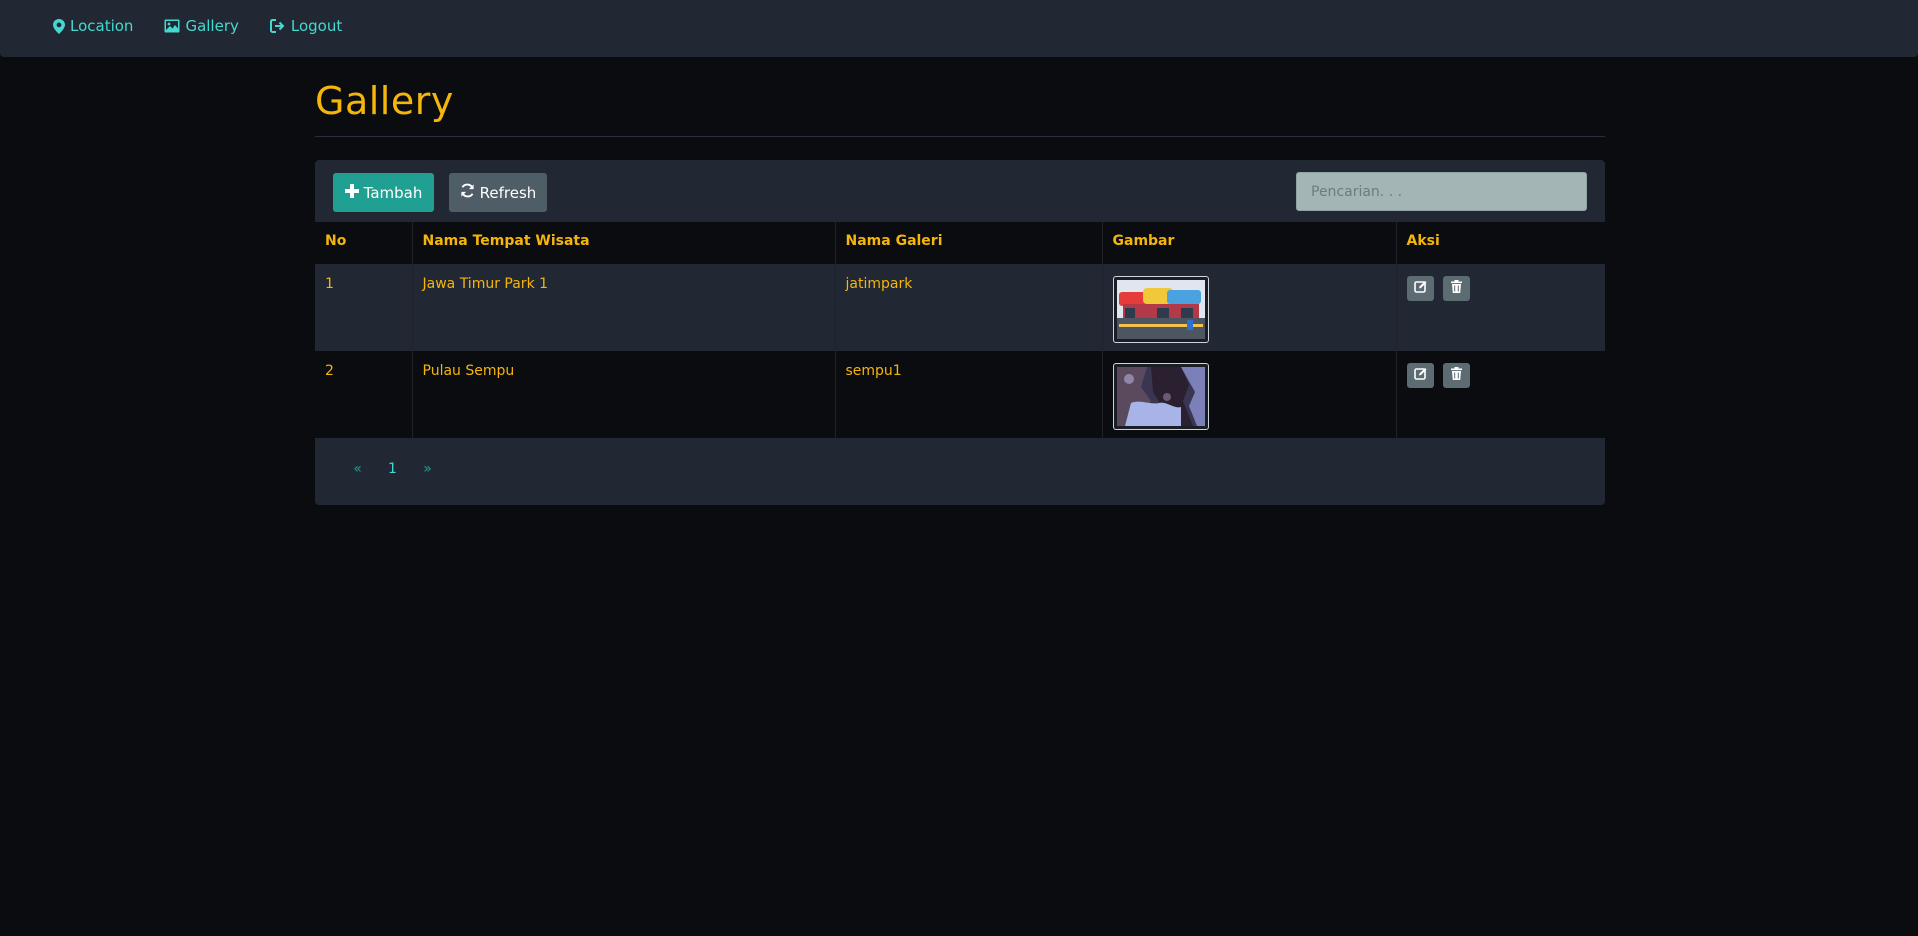  I want to click on theme-park-image, so click(1160, 309).